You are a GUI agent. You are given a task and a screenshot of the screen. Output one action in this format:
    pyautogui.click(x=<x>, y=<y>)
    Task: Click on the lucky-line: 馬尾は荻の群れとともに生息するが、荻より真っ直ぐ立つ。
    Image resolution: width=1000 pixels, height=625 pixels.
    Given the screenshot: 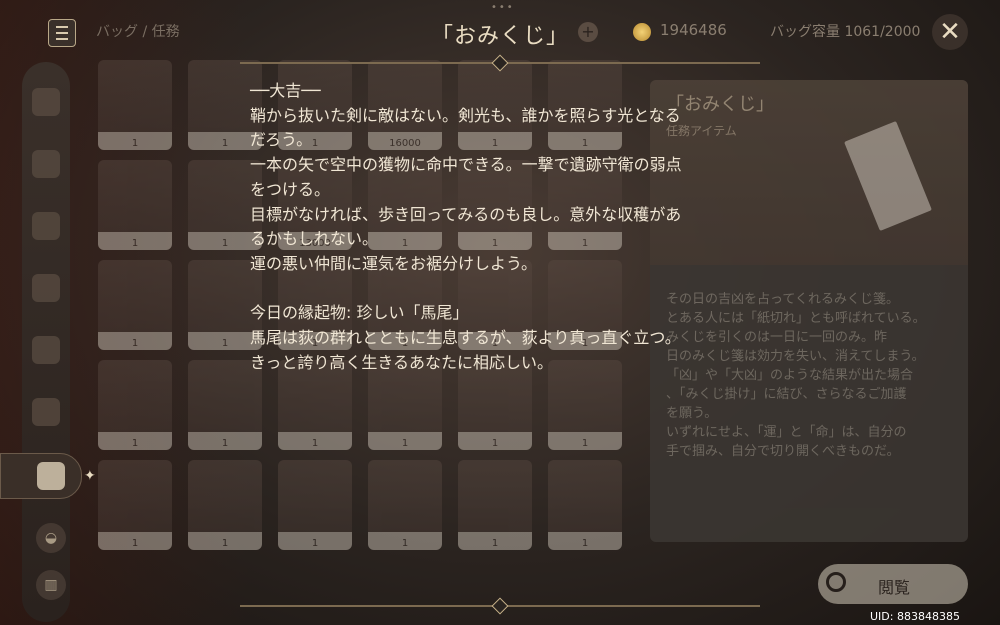 What is the action you would take?
    pyautogui.click(x=465, y=338)
    